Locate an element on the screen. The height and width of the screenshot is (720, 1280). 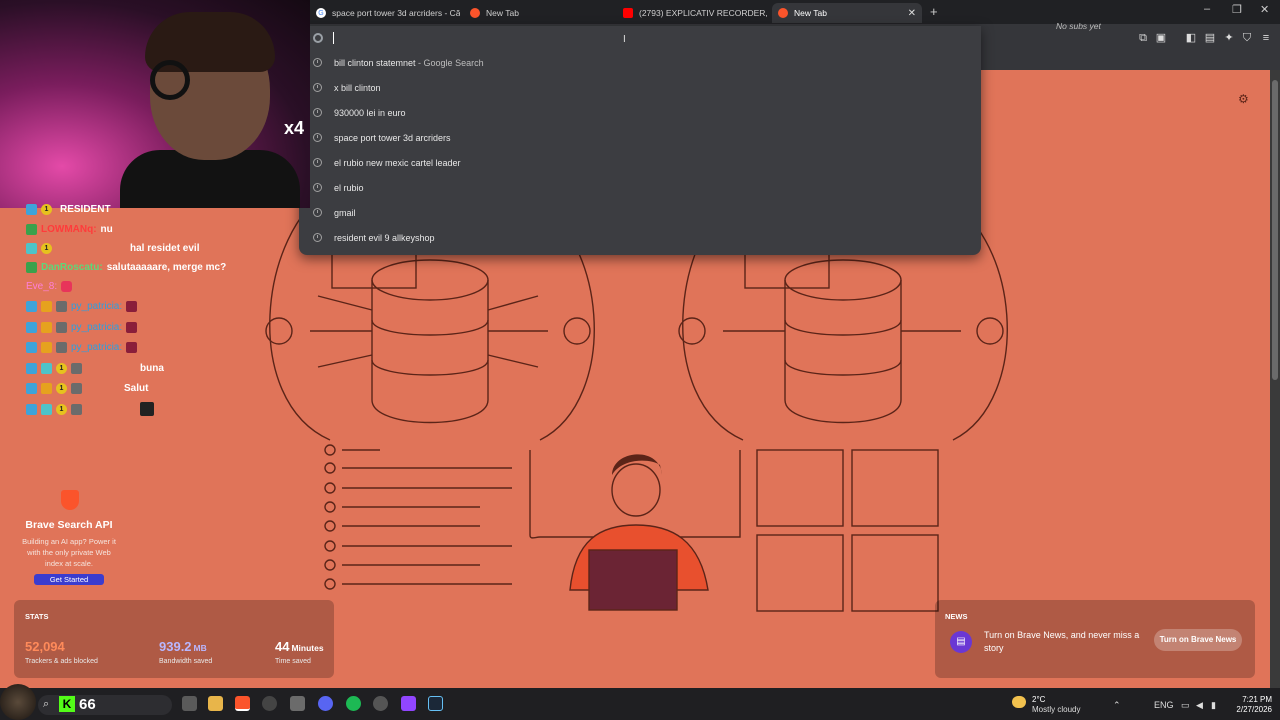
suggestion-item: 930000 lei in euro is located at coordinates (640, 112).